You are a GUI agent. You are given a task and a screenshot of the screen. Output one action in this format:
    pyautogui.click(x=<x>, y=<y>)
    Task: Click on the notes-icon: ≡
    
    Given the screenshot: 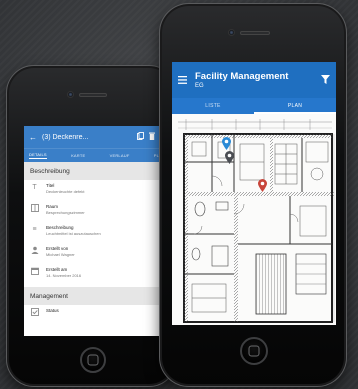 What is the action you would take?
    pyautogui.click(x=34, y=229)
    